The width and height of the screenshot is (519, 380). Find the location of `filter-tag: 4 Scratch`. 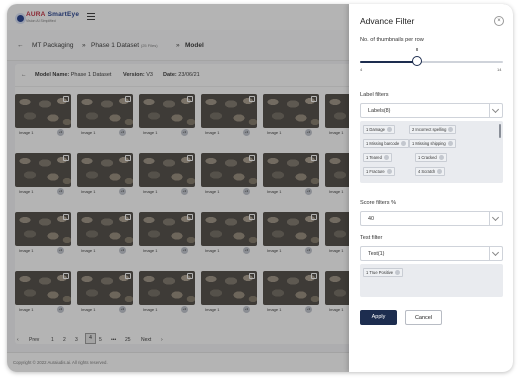

filter-tag: 4 Scratch is located at coordinates (430, 171).